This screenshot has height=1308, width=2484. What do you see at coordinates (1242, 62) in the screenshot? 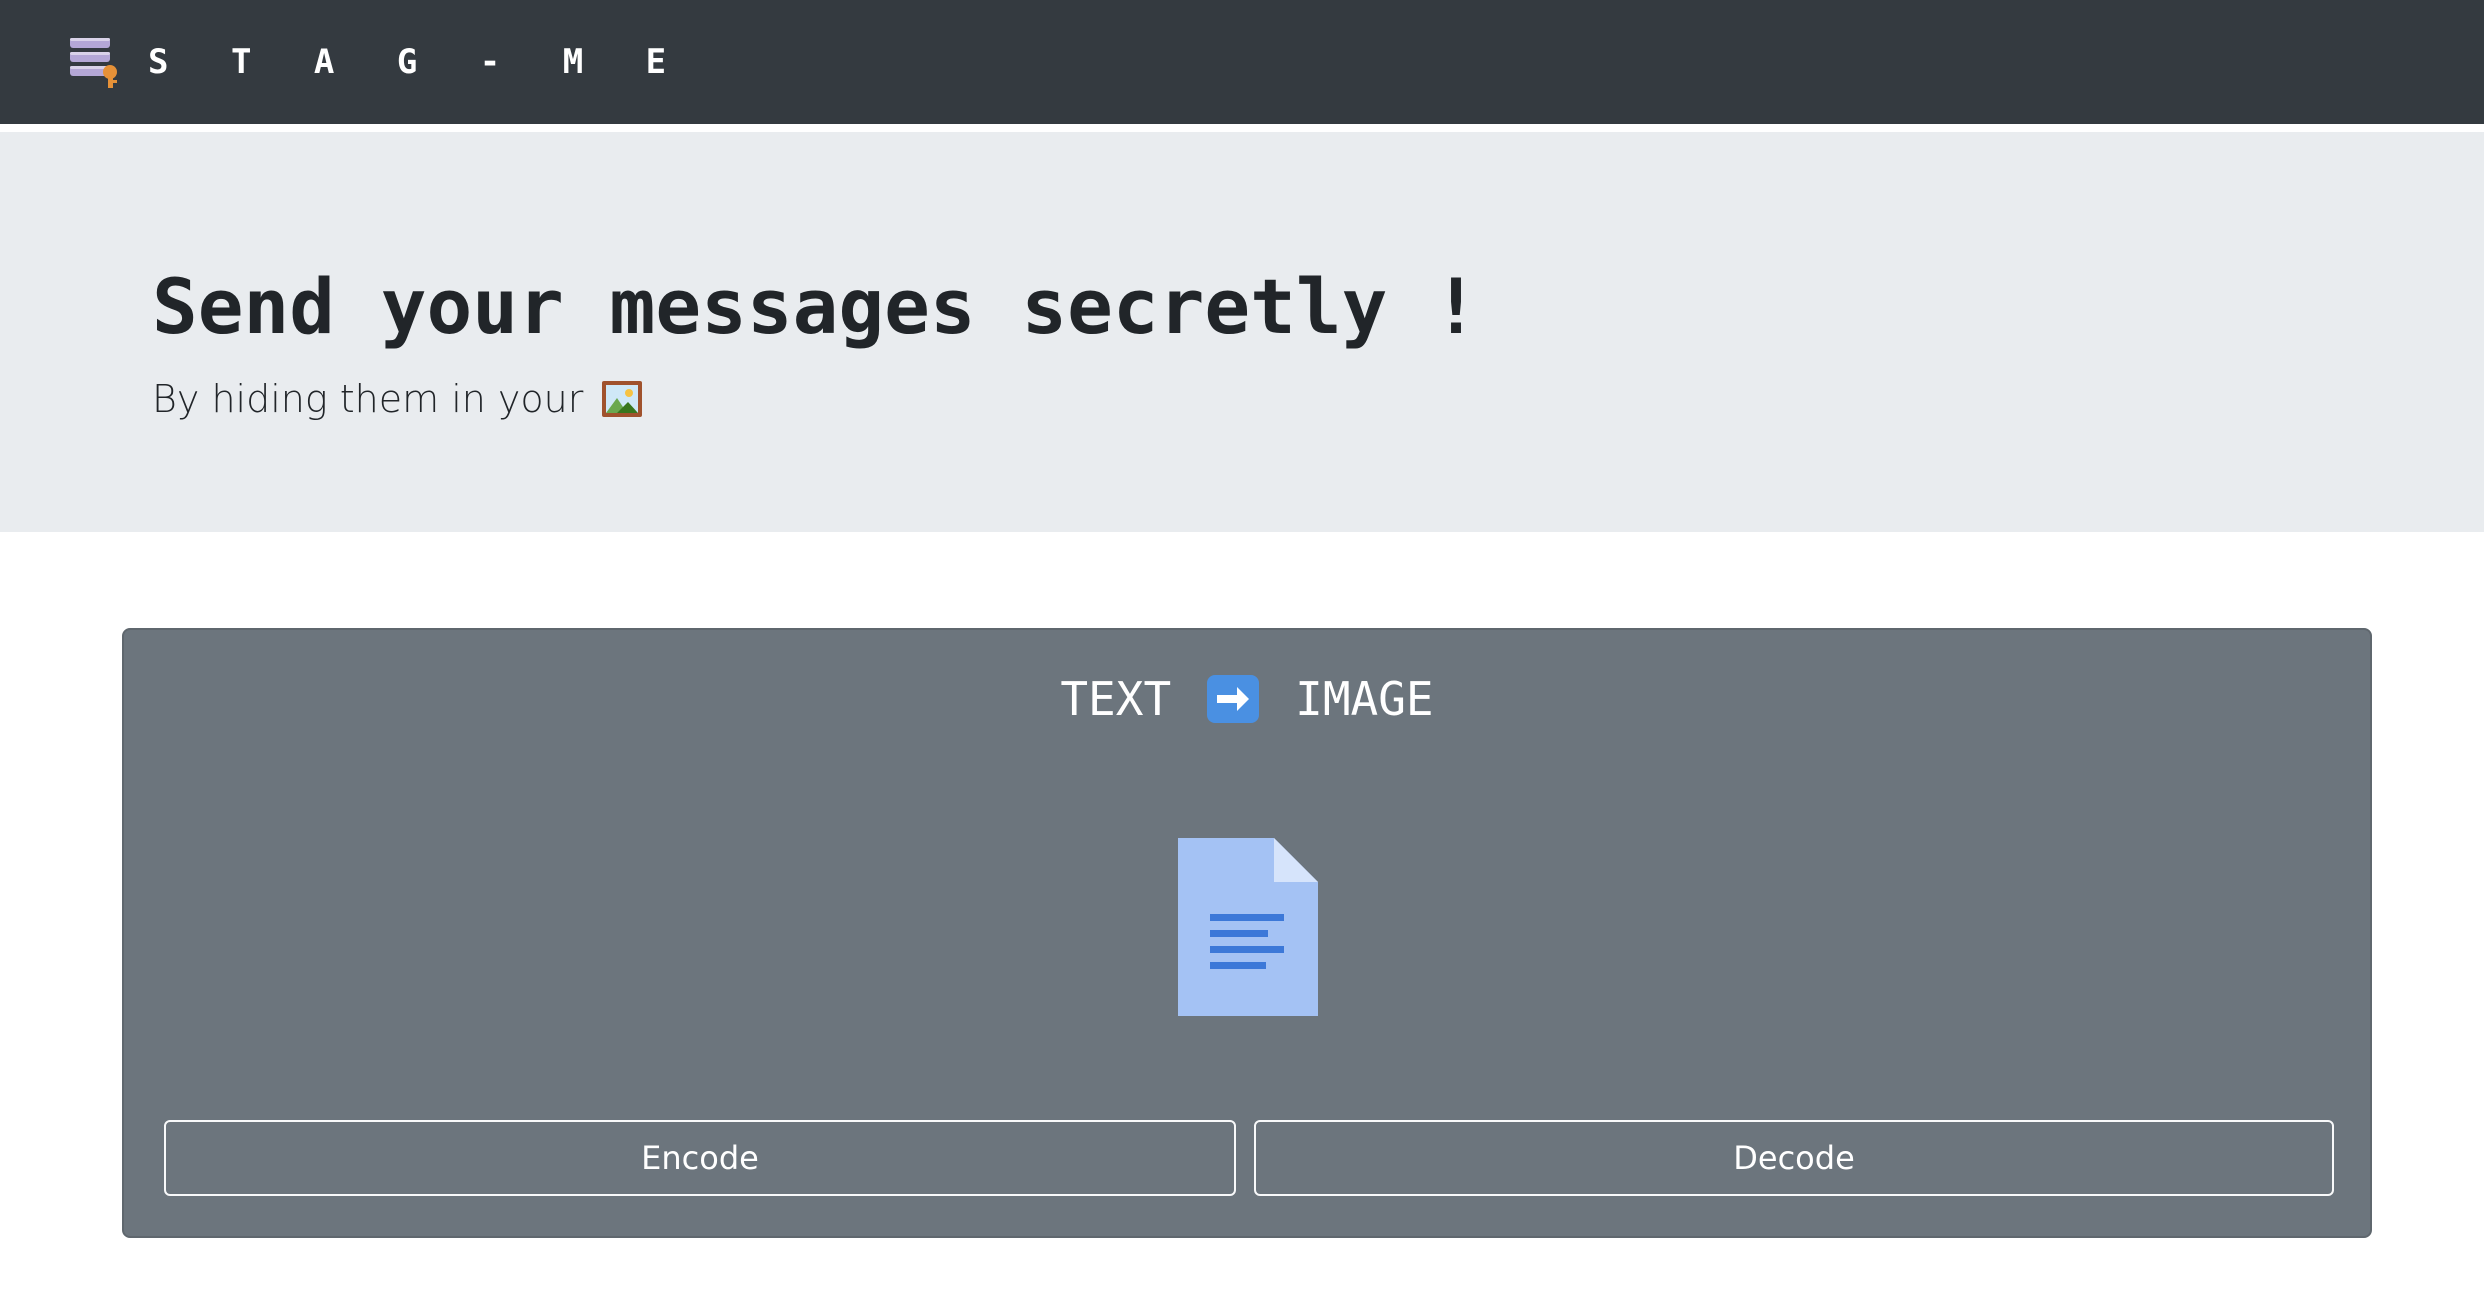
I see `navbar: S T A G - M E` at bounding box center [1242, 62].